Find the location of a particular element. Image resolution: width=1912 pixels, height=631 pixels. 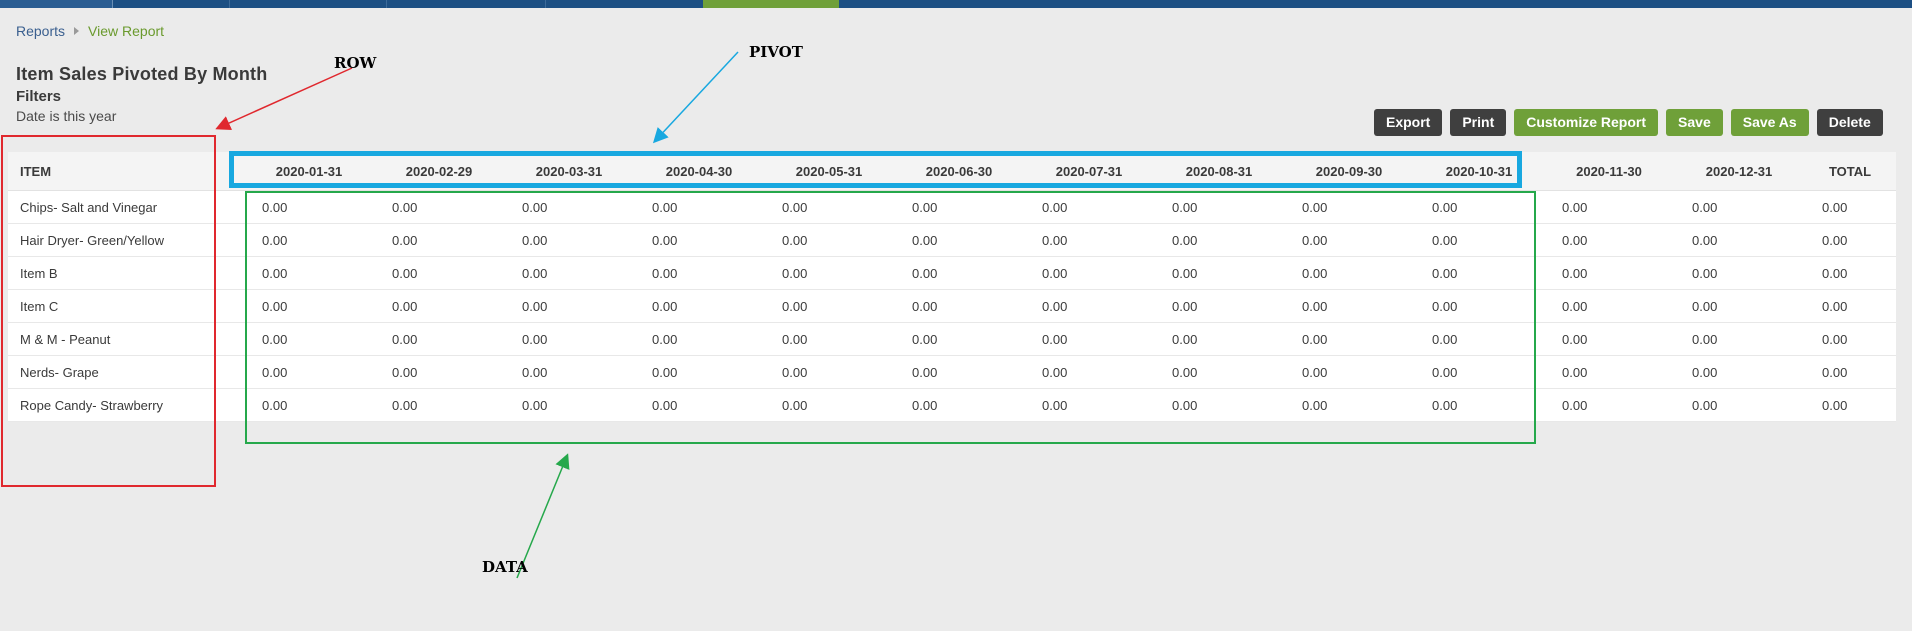

data-annotation-label: DATA is located at coordinates (505, 567).